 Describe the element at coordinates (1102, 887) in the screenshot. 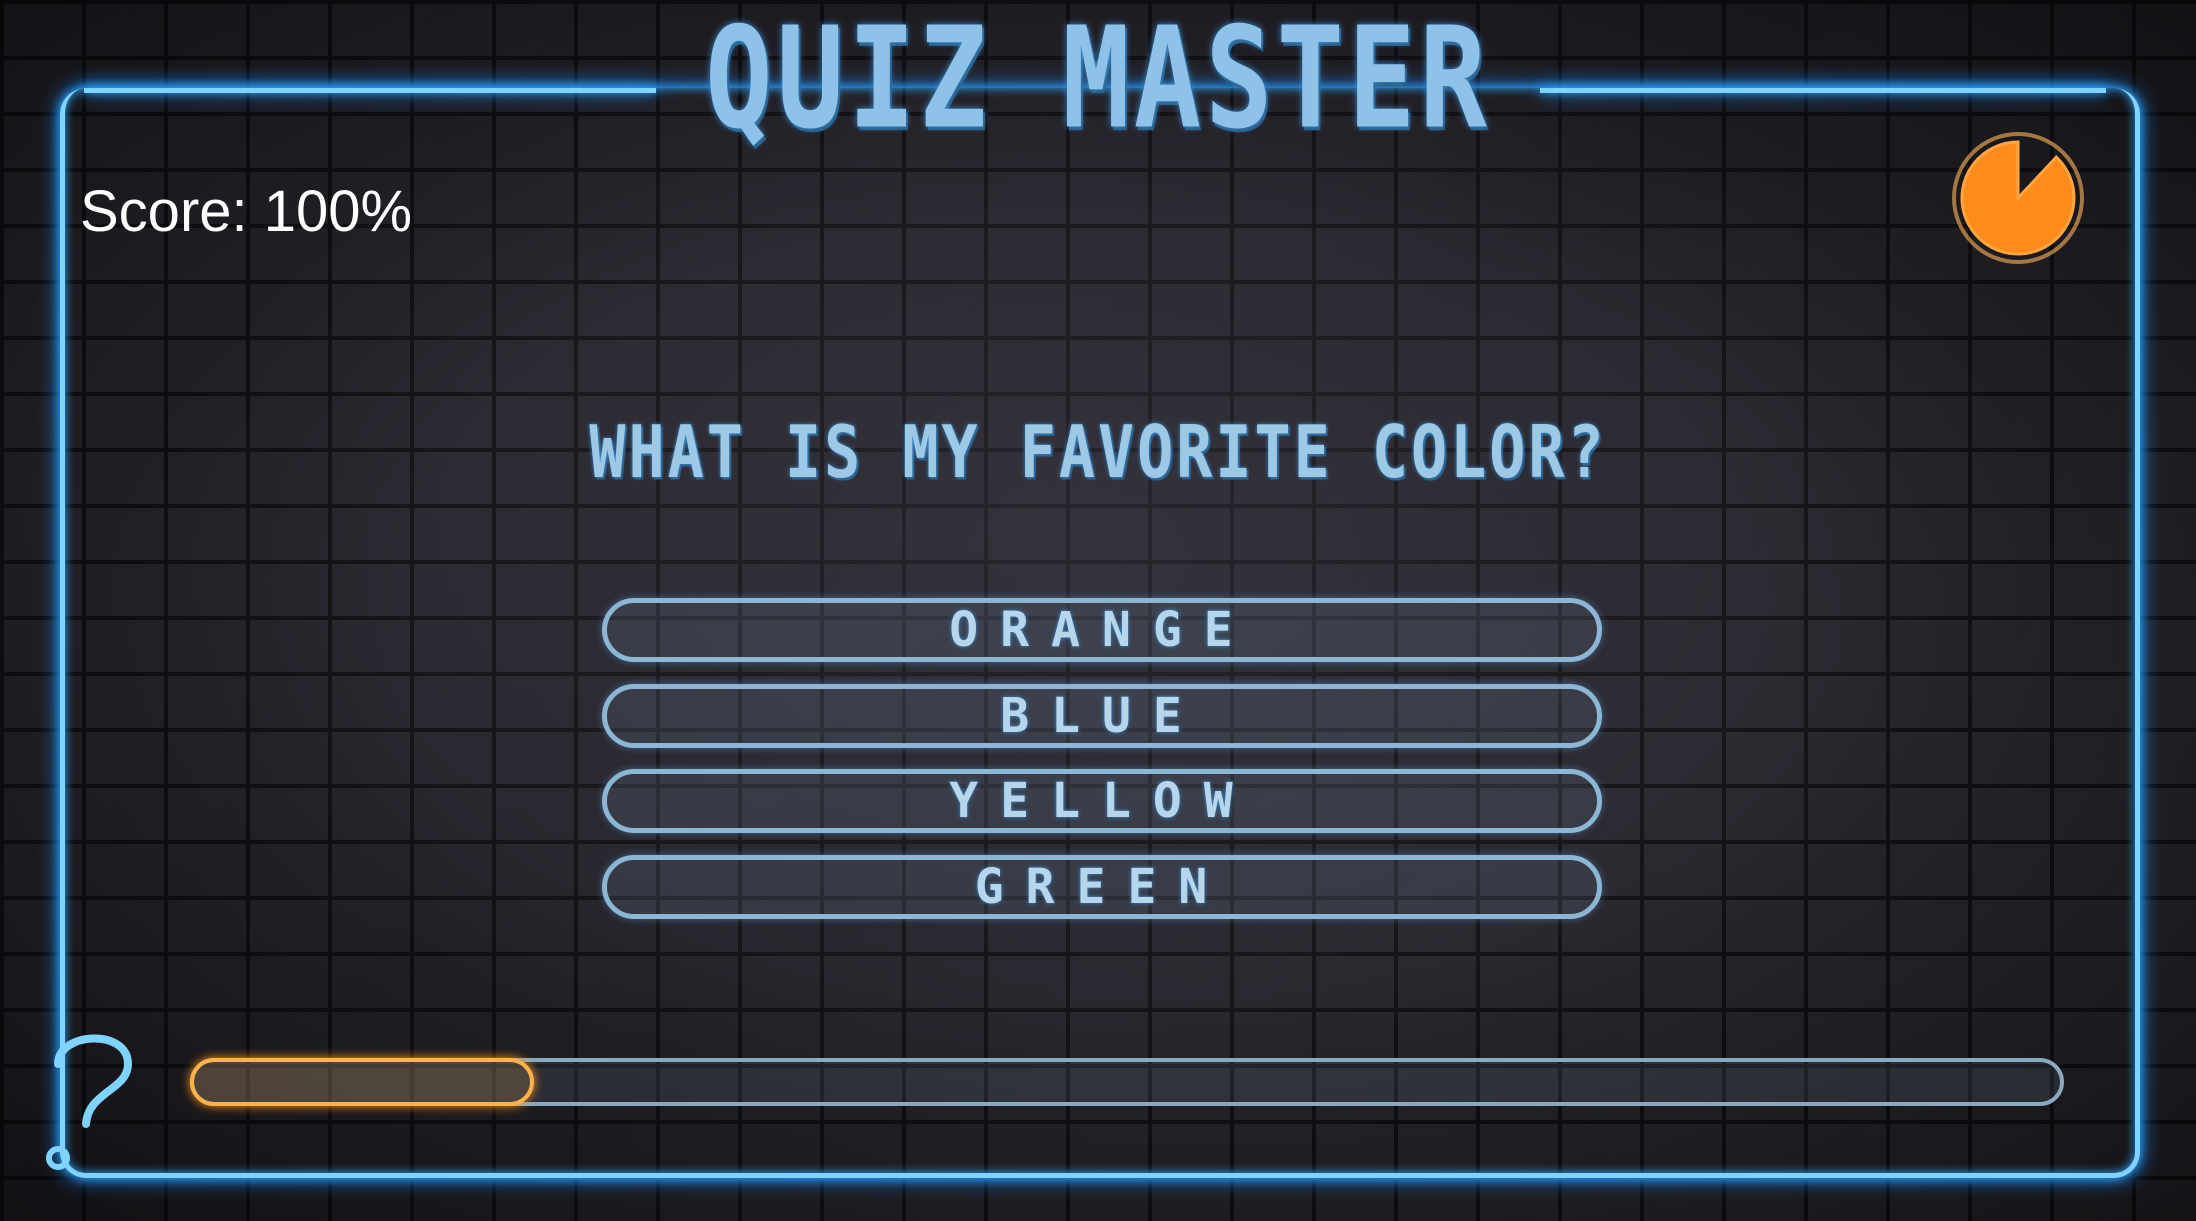

I see `answer-button-4: GREEN` at that location.